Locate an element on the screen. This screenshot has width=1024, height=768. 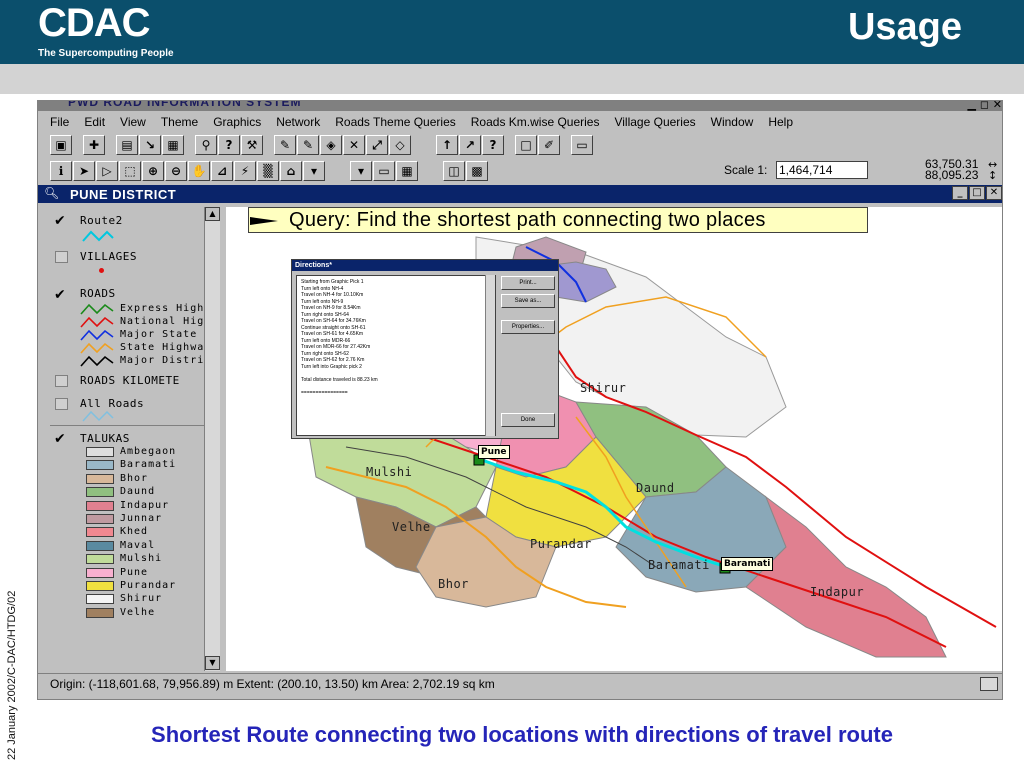
scale-label: Scale 1: is located at coordinates (746, 170).